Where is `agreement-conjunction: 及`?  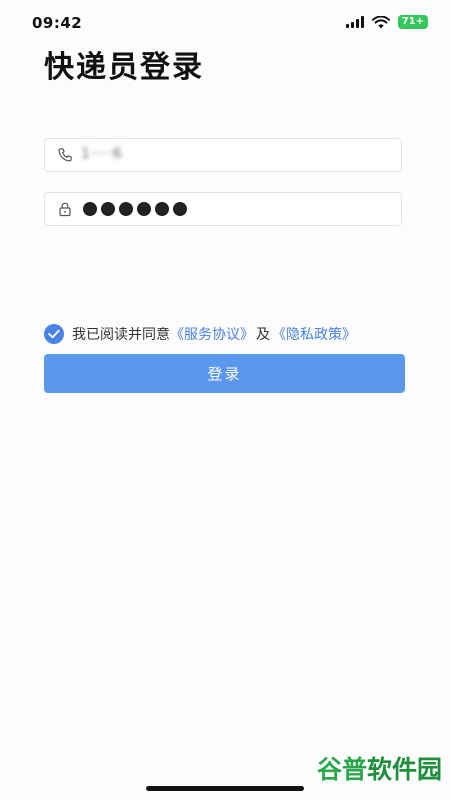
agreement-conjunction: 及 is located at coordinates (263, 335).